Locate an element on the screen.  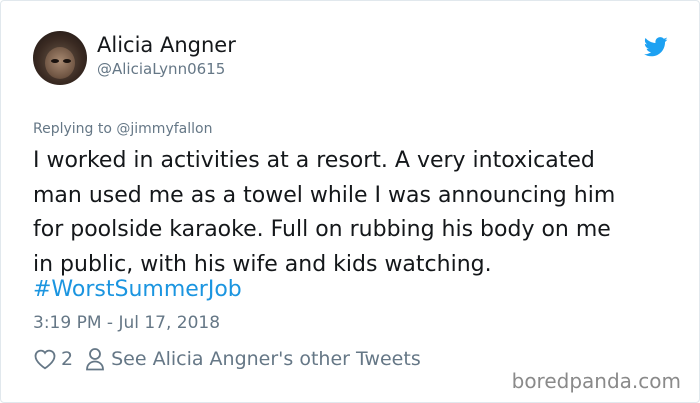
heart-icon is located at coordinates (45, 359).